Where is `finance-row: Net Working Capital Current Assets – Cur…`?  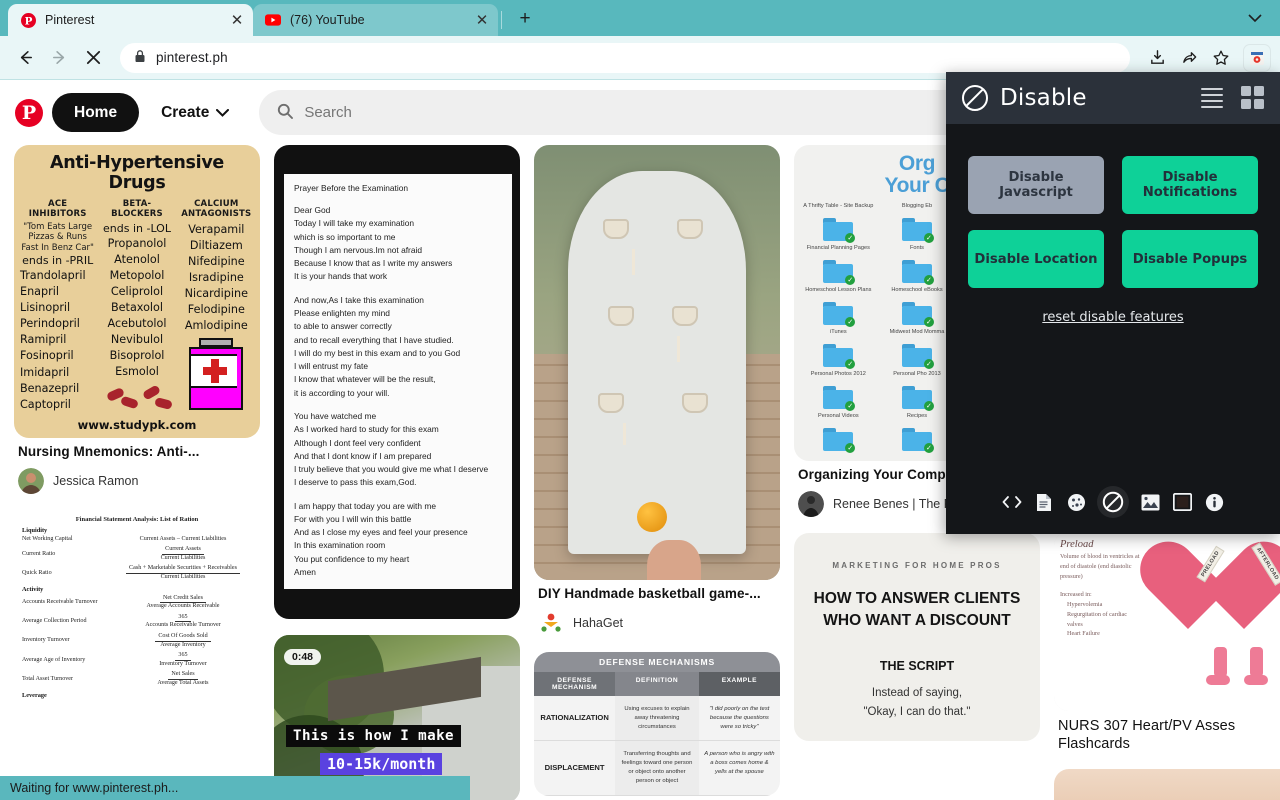
finance-row: Net Working Capital Current Assets – Cur… is located at coordinates (137, 540).